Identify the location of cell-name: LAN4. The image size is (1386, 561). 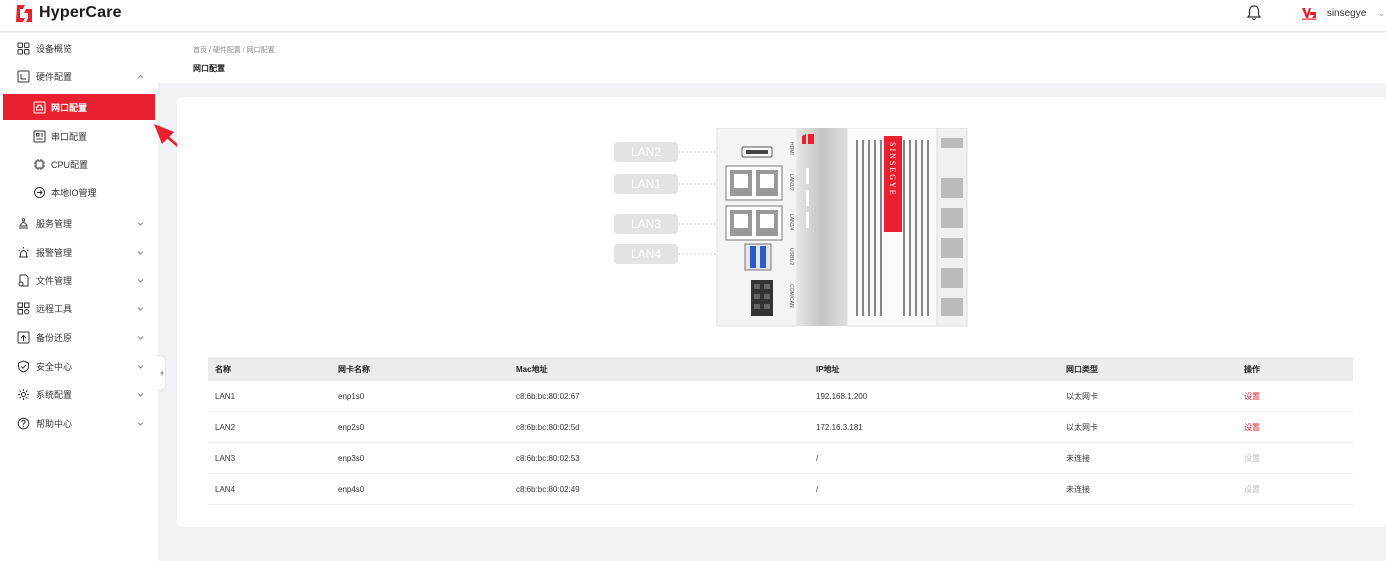
(225, 489).